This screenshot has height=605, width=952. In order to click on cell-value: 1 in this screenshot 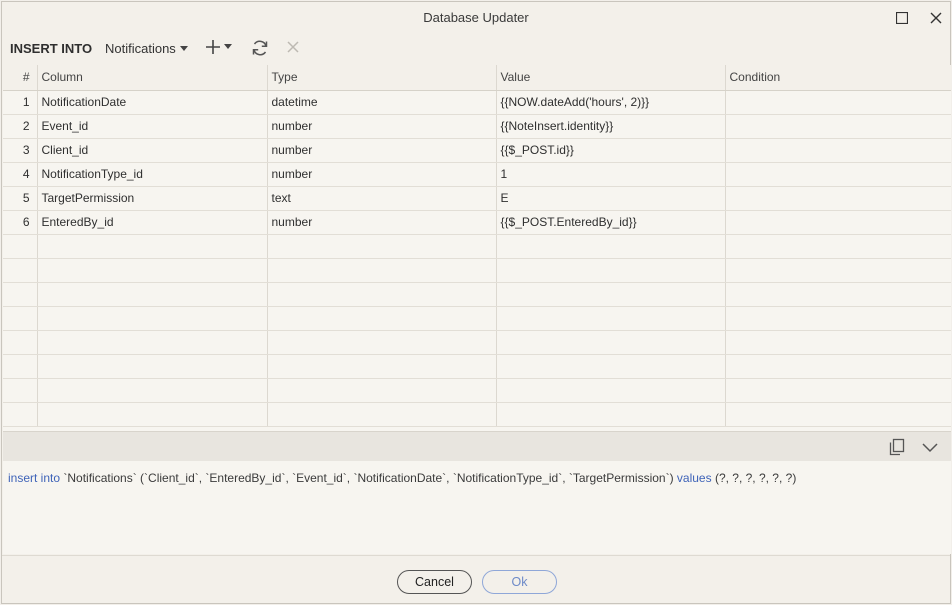, I will do `click(611, 174)`.